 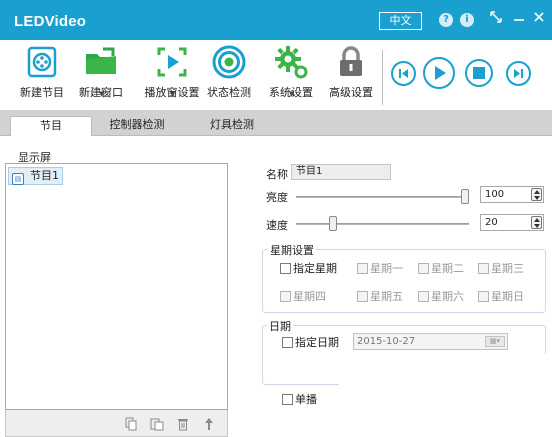 What do you see at coordinates (276, 20) in the screenshot?
I see `title-bar: LEDVideo 中文 ? i` at bounding box center [276, 20].